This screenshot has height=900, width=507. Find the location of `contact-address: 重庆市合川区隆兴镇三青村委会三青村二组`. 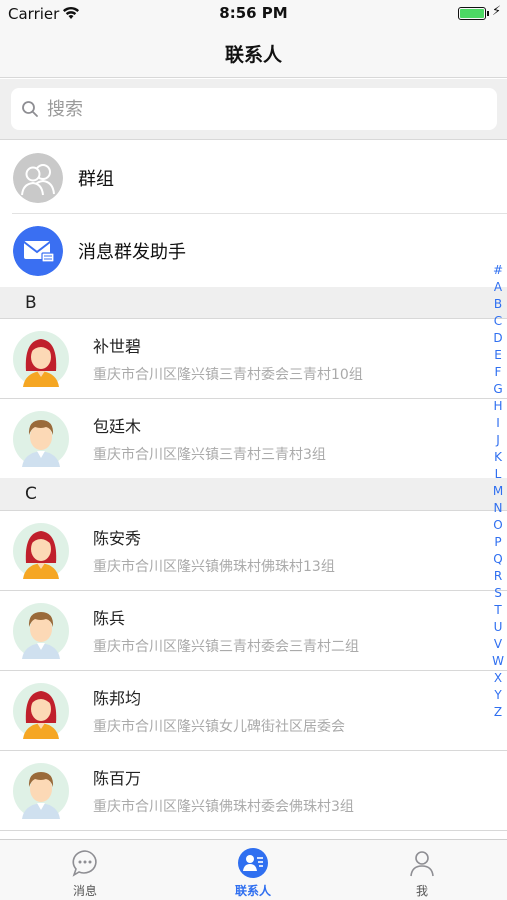

contact-address: 重庆市合川区隆兴镇三青村委会三青村二组 is located at coordinates (226, 647).